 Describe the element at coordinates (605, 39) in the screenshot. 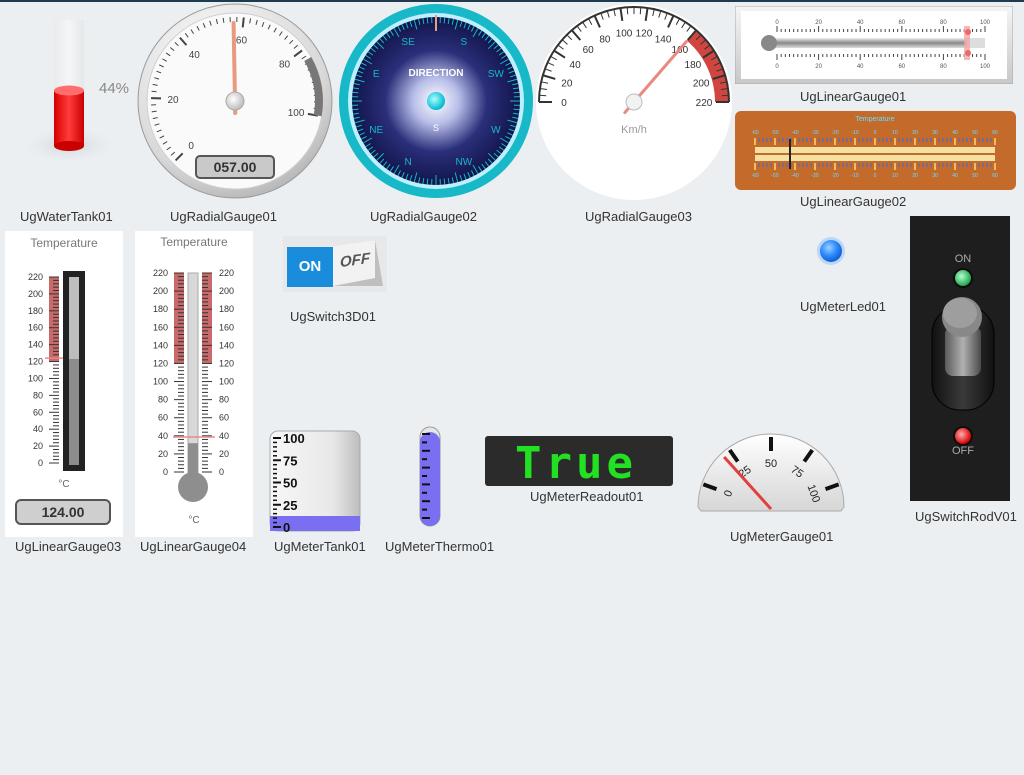

I see `radial-gauge-03-tick-label: 80` at that location.